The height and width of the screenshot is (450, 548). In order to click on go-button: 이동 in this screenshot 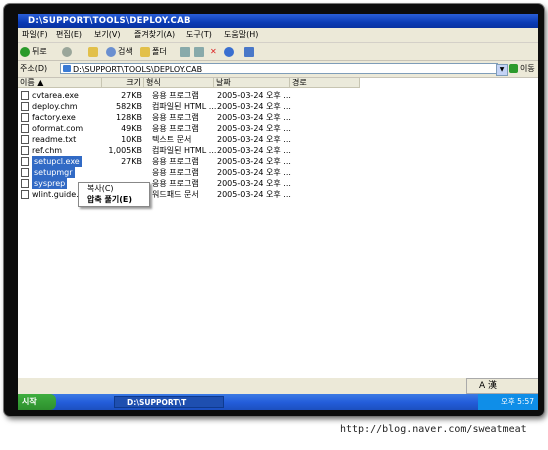, I will do `click(522, 69)`.